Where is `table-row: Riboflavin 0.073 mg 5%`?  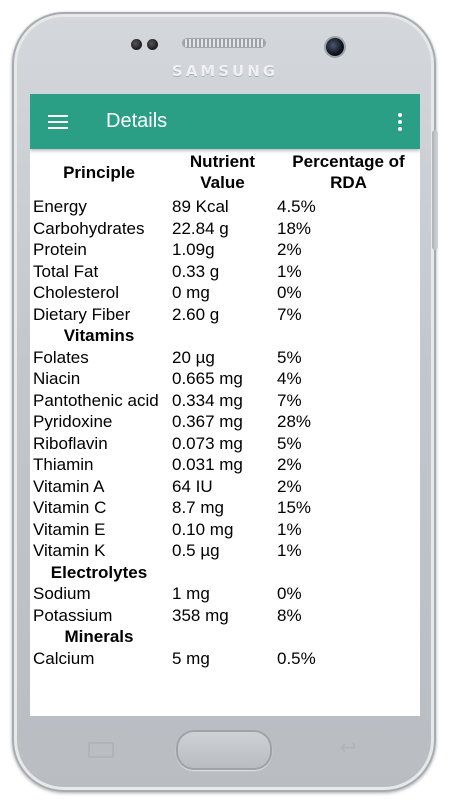 table-row: Riboflavin 0.073 mg 5% is located at coordinates (225, 444).